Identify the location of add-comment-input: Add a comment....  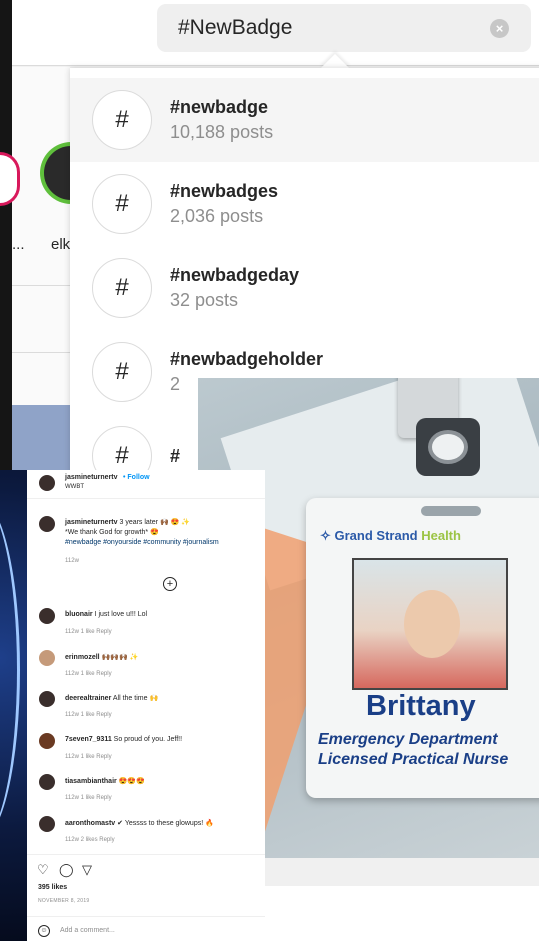
(87, 930).